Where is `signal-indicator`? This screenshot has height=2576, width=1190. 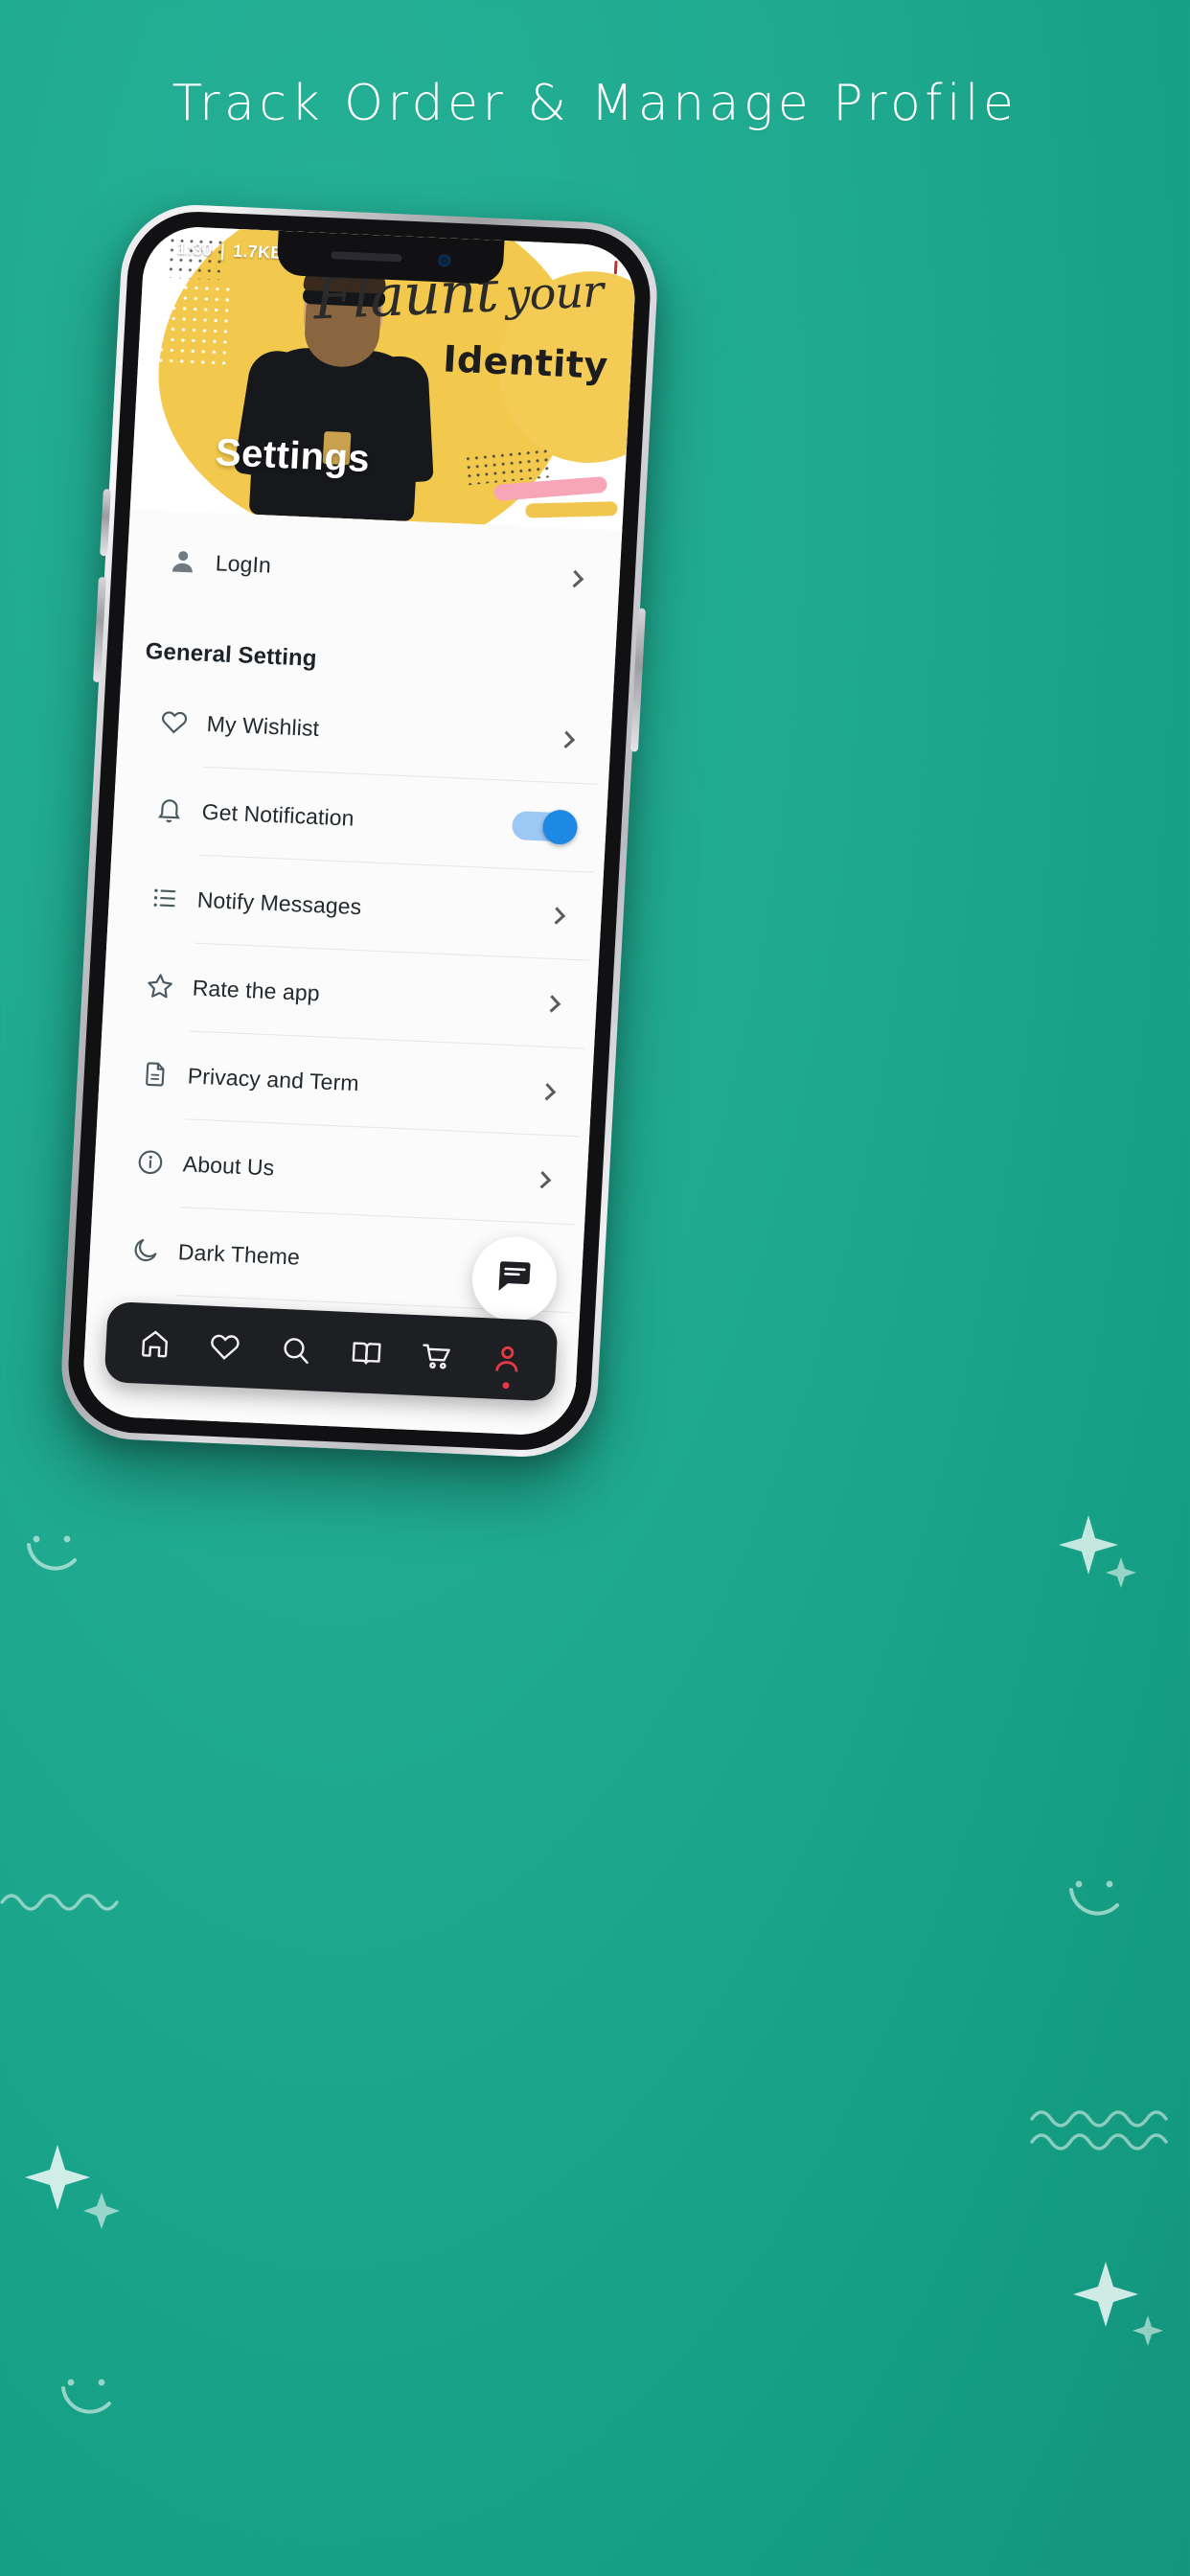 signal-indicator is located at coordinates (616, 268).